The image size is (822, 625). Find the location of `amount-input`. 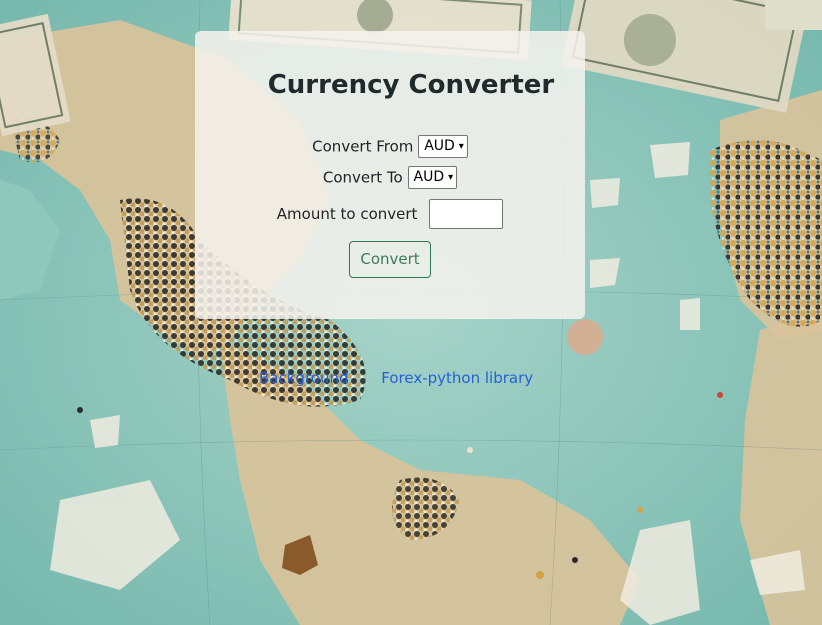

amount-input is located at coordinates (466, 214).